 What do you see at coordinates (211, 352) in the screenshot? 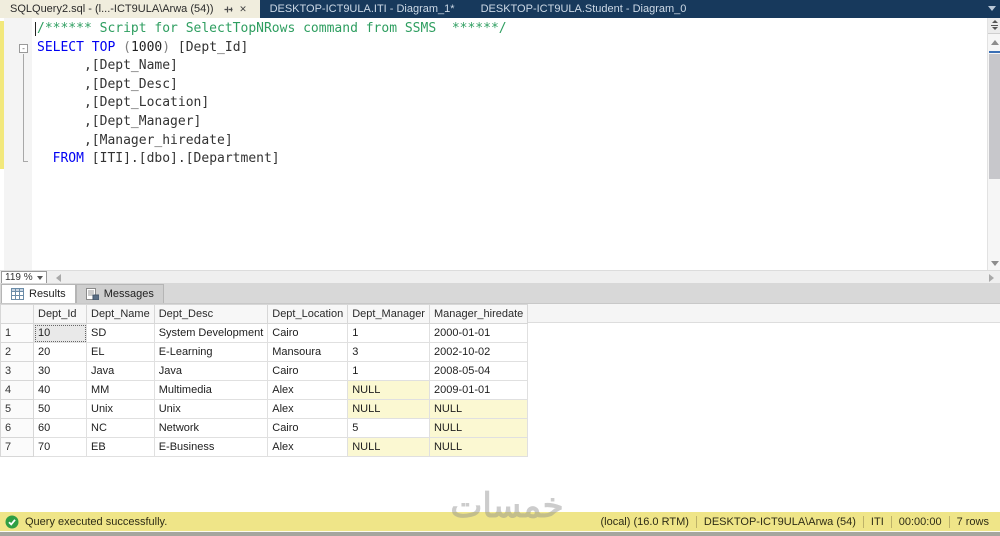
I see `grid-cell: E-Learning` at bounding box center [211, 352].